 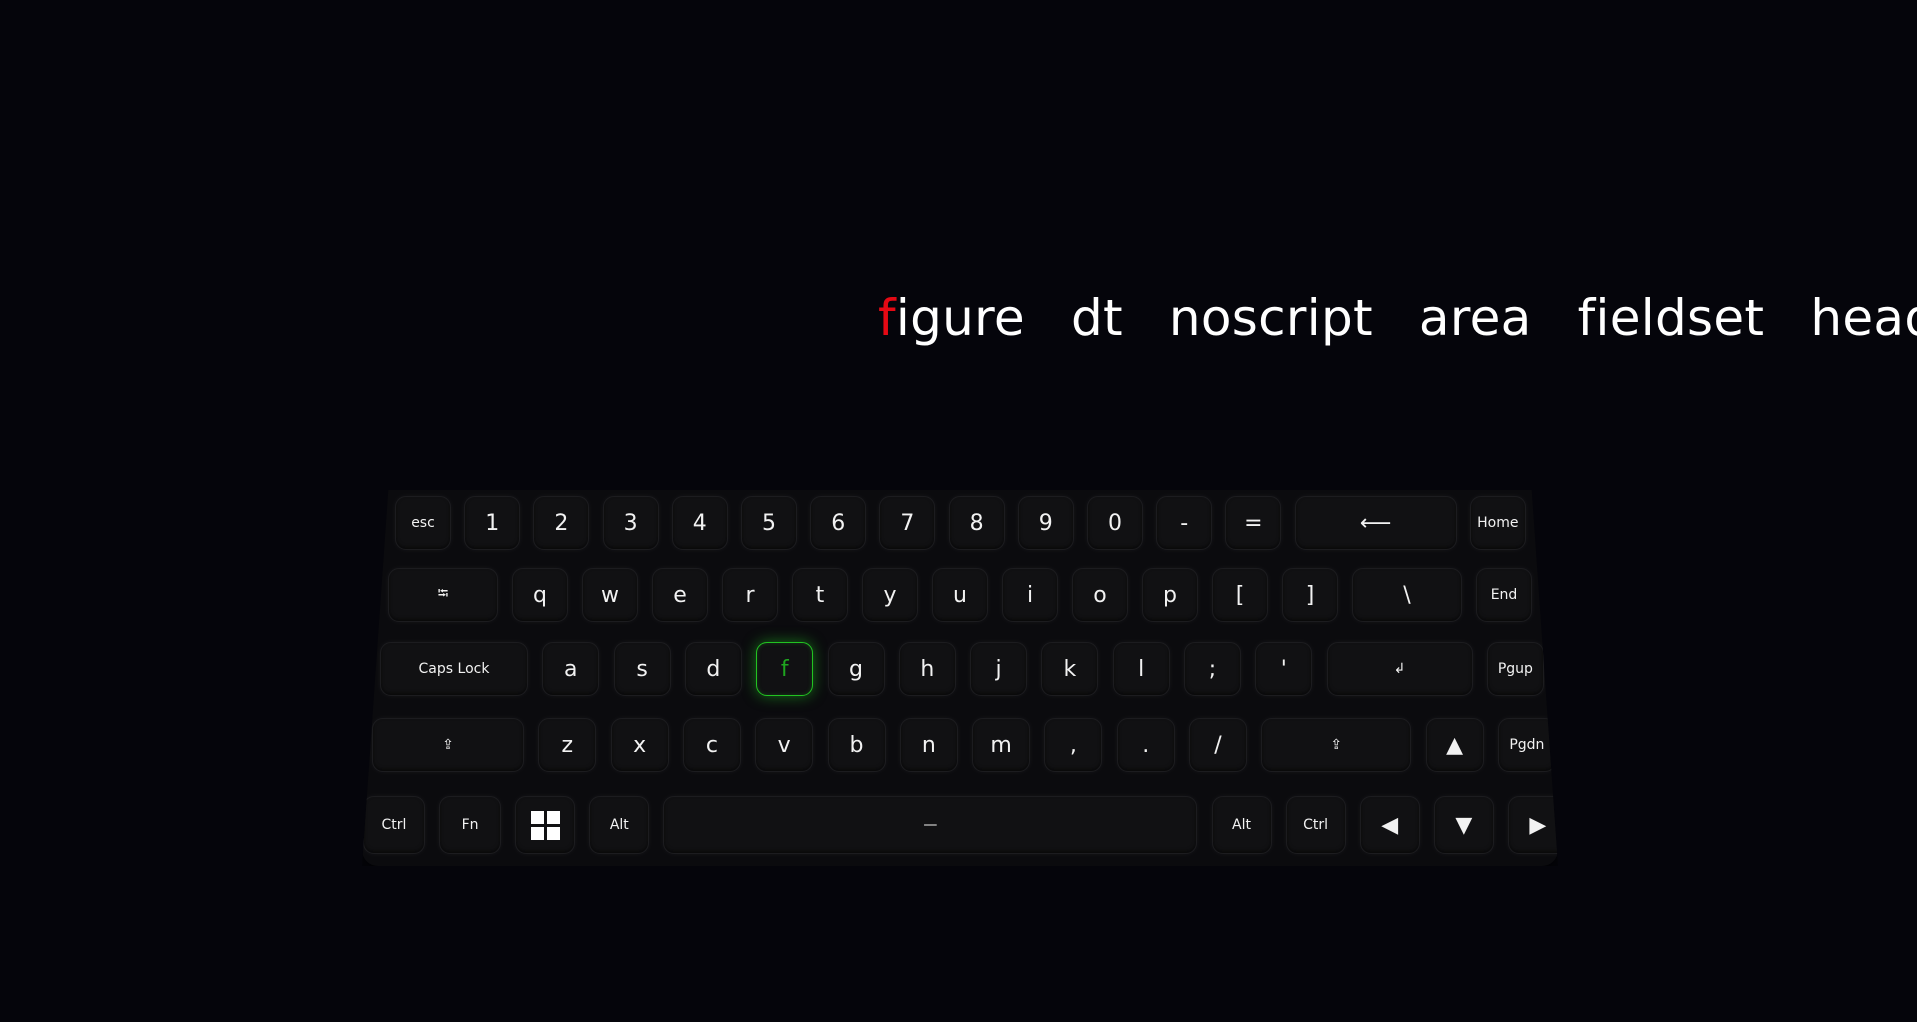 I want to click on key-label: /, so click(x=1218, y=745).